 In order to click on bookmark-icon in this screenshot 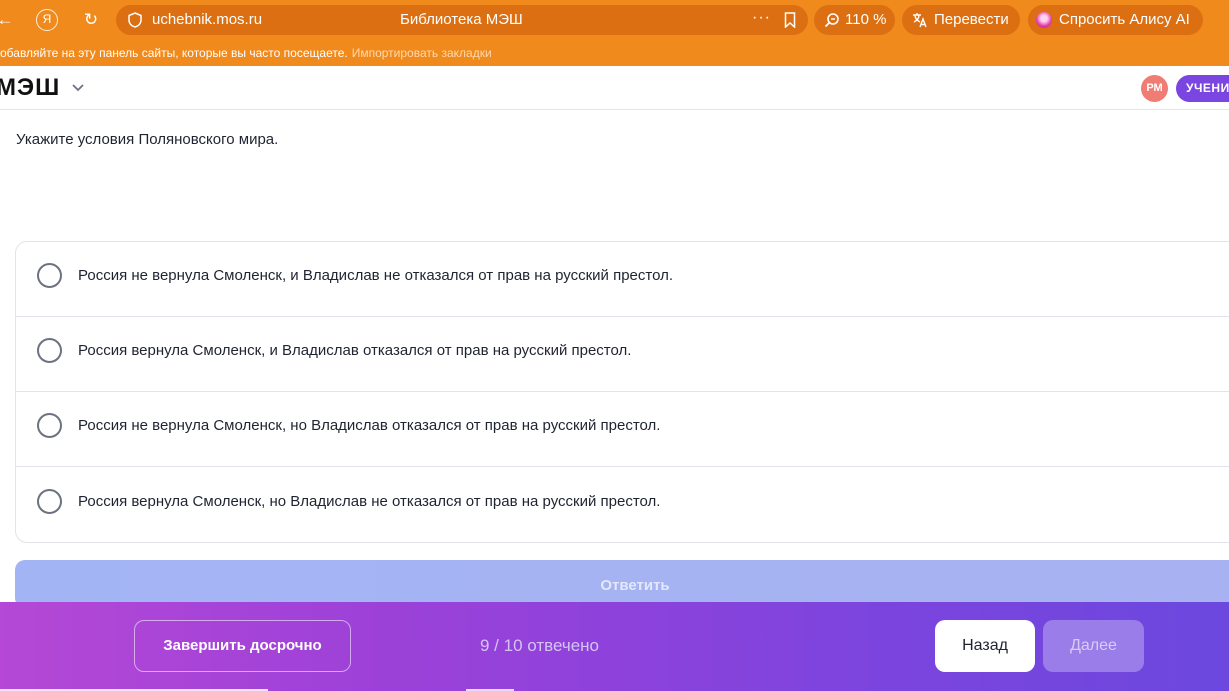, I will do `click(790, 20)`.